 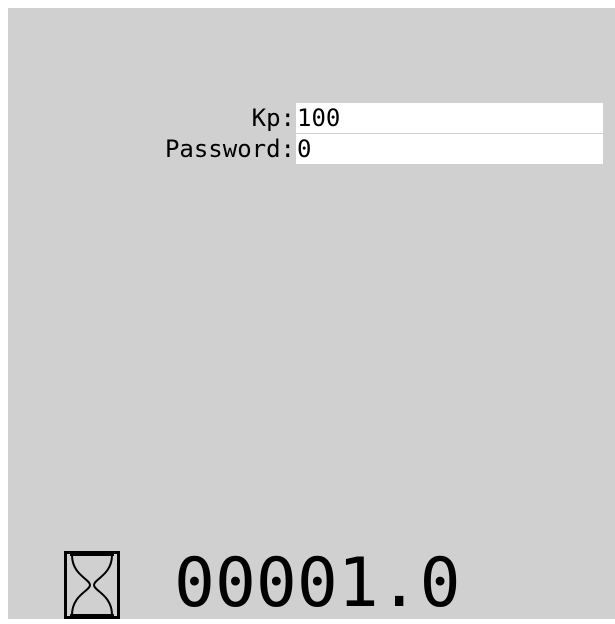 What do you see at coordinates (229, 149) in the screenshot?
I see `password-label: Password:` at bounding box center [229, 149].